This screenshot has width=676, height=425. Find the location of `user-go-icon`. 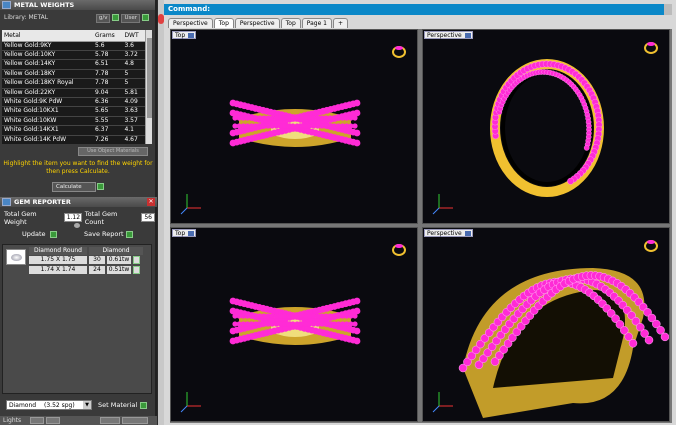

user-go-icon is located at coordinates (145, 17).